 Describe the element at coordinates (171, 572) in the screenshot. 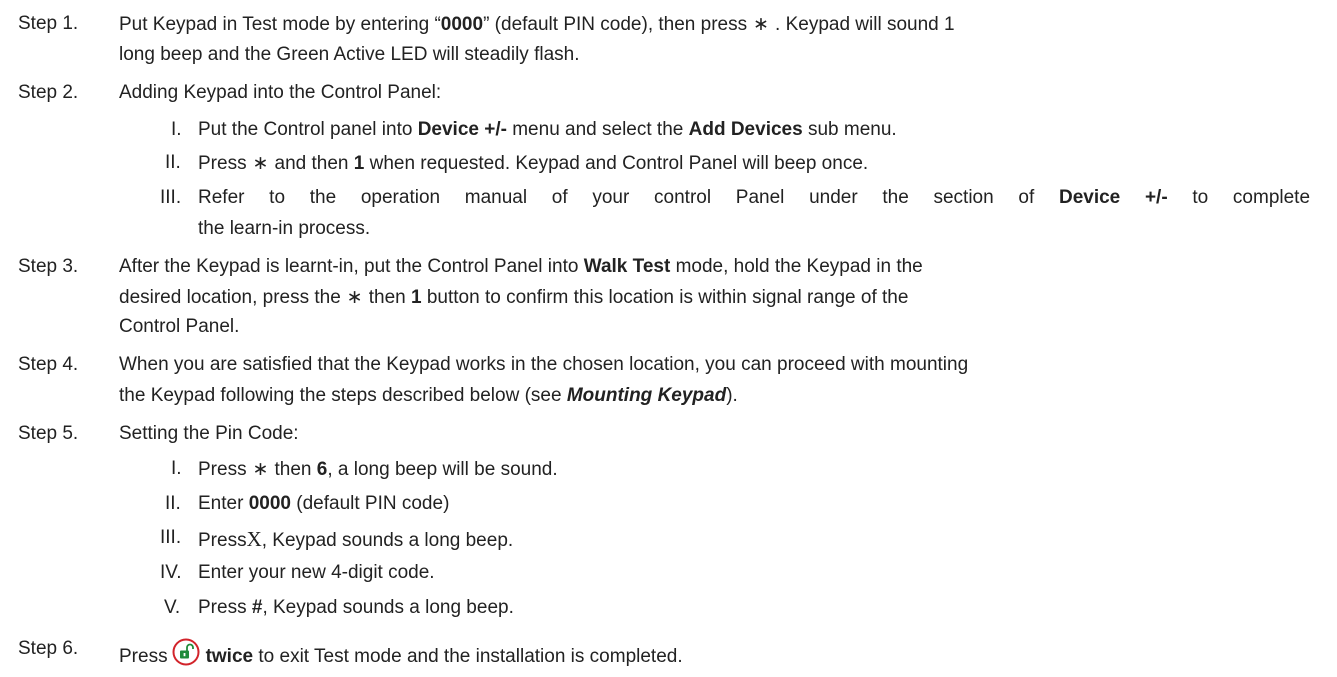

I see `step-5-item-4-number: IV.` at that location.